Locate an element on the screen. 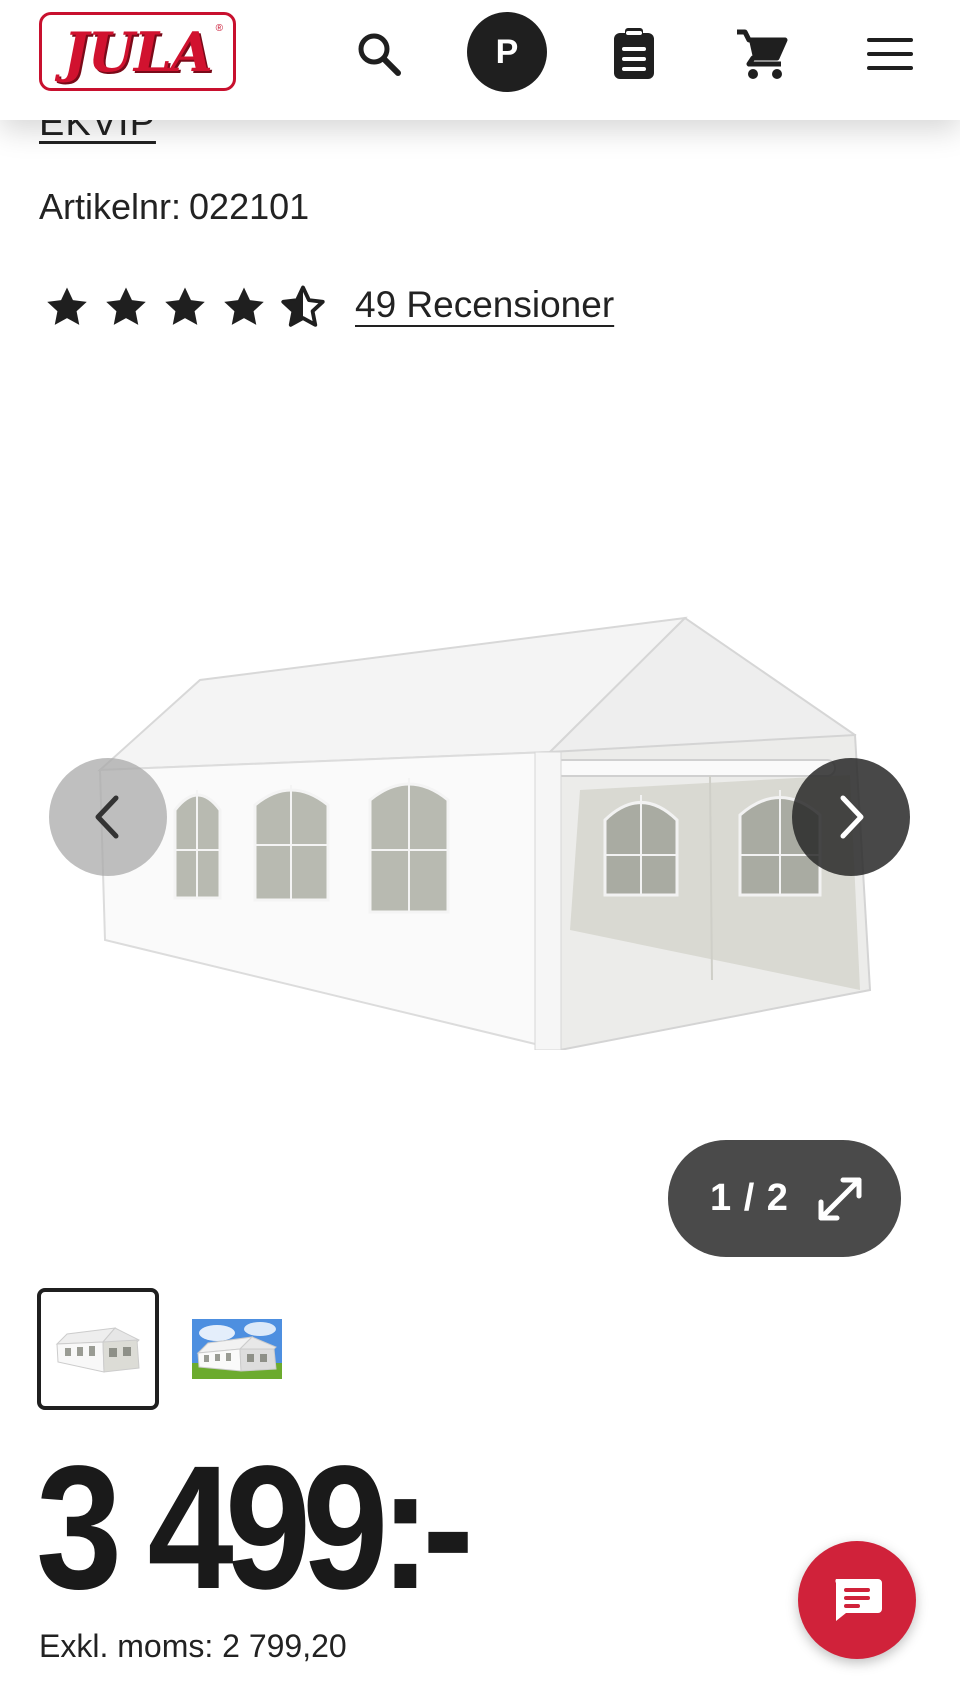 The image size is (960, 1682). product-price: 3 499:- is located at coordinates (255, 1528).